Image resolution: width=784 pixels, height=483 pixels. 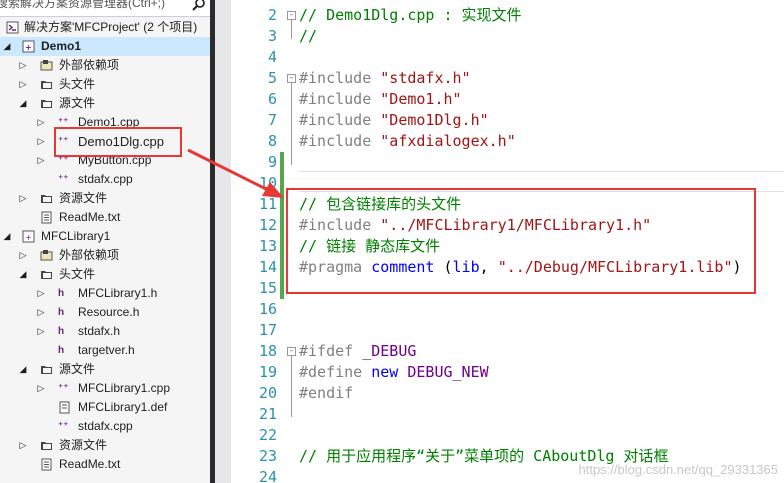 I want to click on tree-item-stdafx-h: ▷ h stdafx.h, so click(x=105, y=331).